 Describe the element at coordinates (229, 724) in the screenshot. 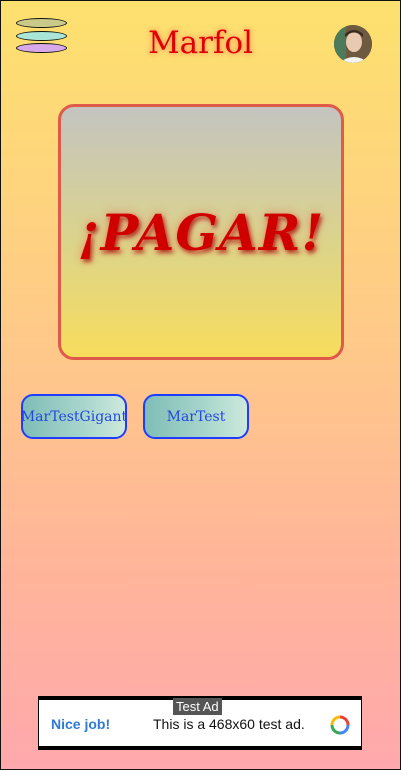

I see `ad-text: This is a 468x60 test ad.` at that location.